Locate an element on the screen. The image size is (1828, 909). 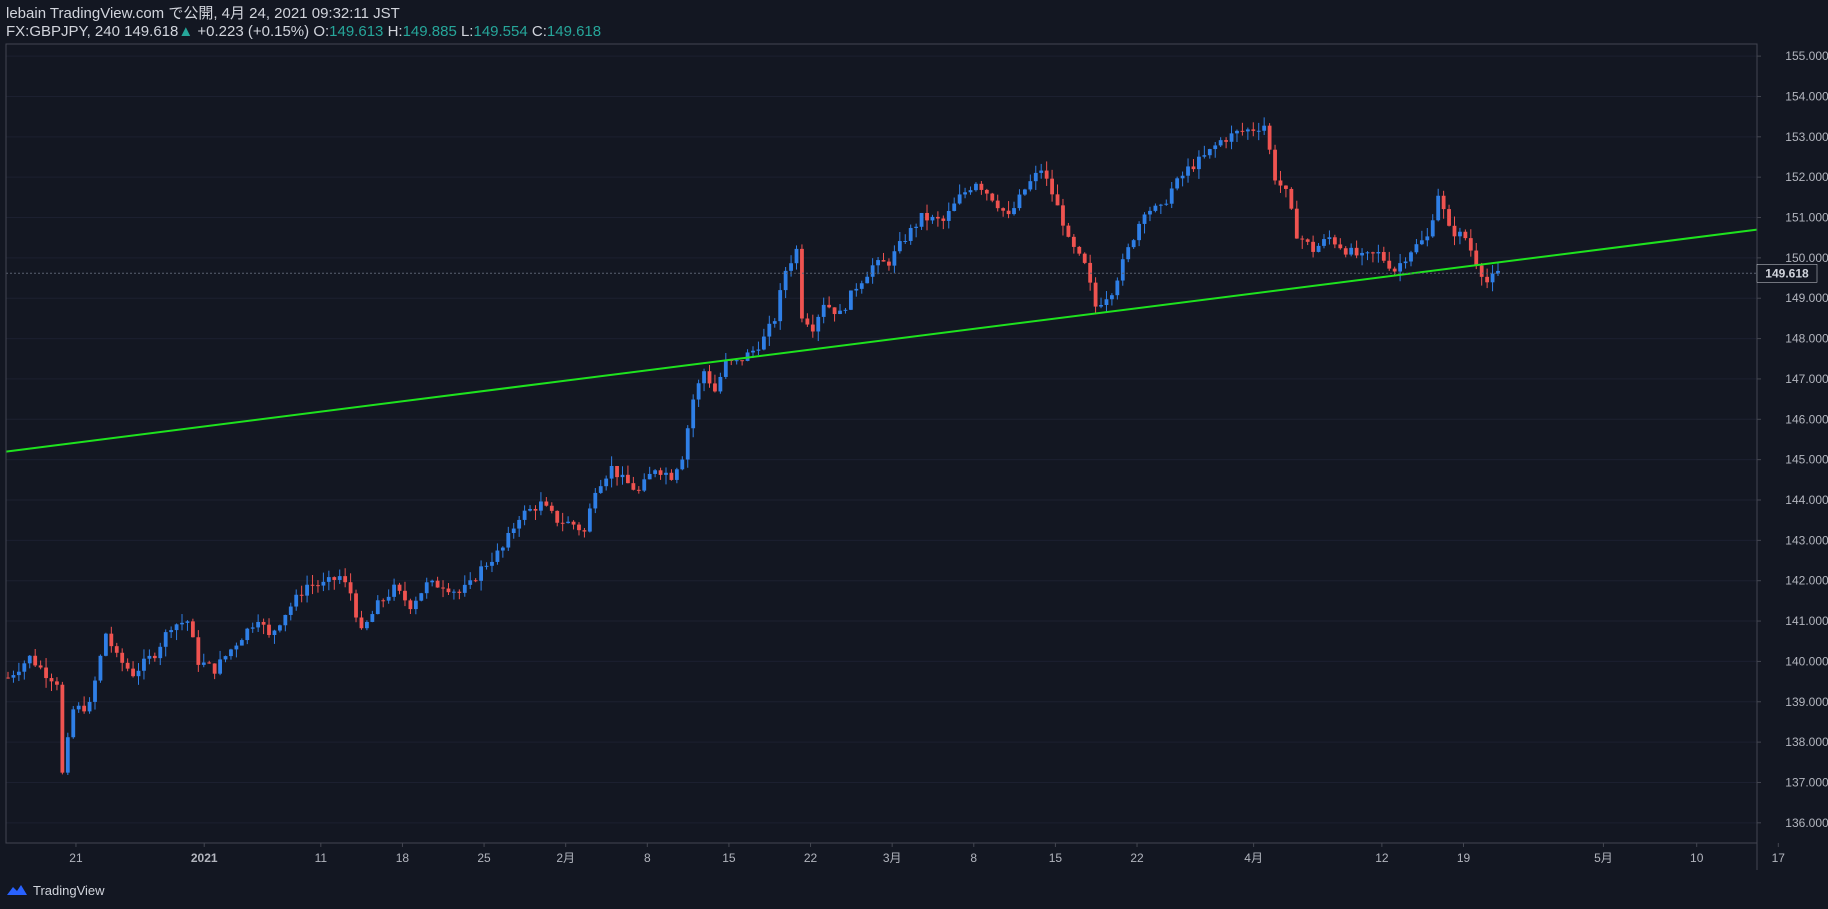
price-tick-label: 137.000 is located at coordinates (1806, 782).